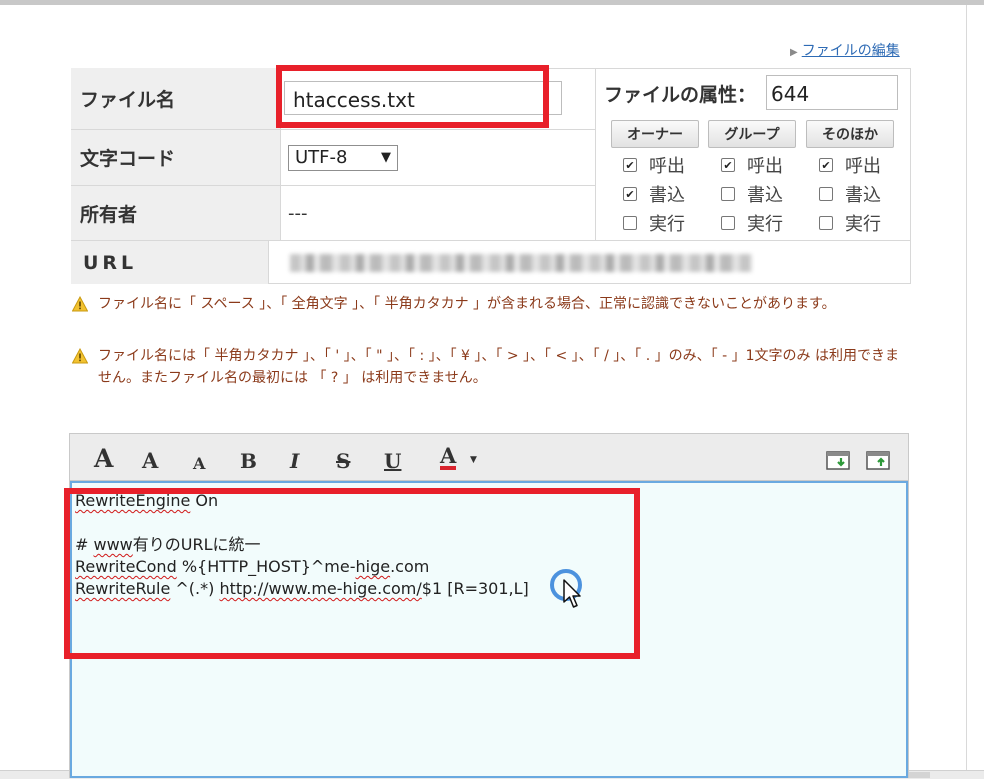 Image resolution: width=984 pixels, height=779 pixels. Describe the element at coordinates (321, 157) in the screenshot. I see `encoding-select-value: UTF-8` at that location.